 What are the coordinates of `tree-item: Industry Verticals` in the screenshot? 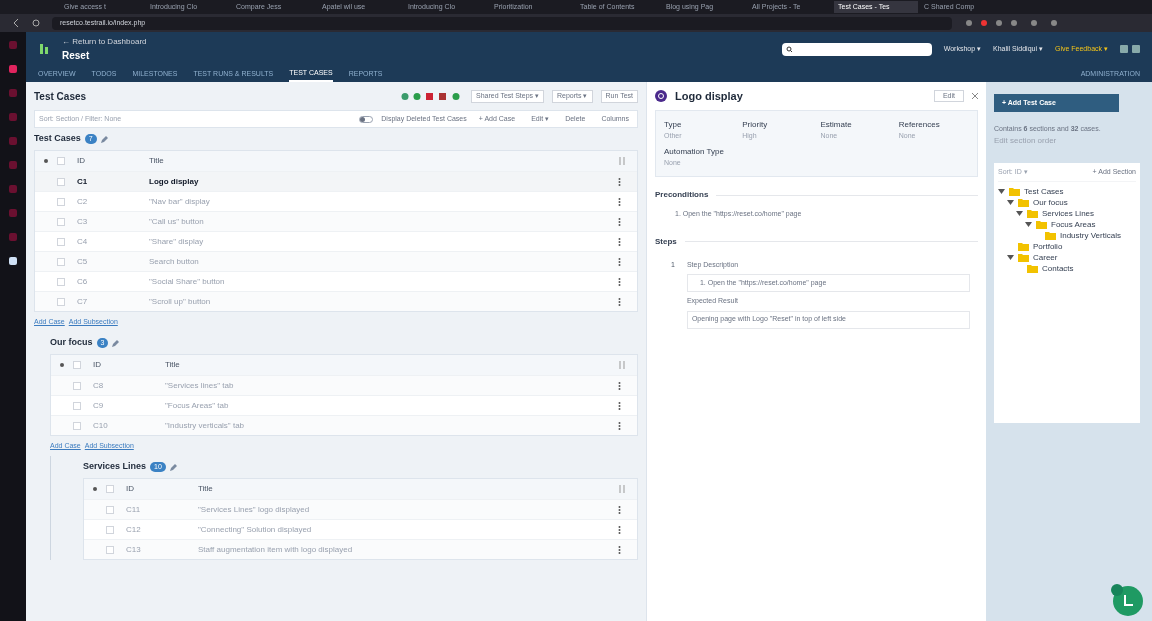 It's located at (1090, 235).